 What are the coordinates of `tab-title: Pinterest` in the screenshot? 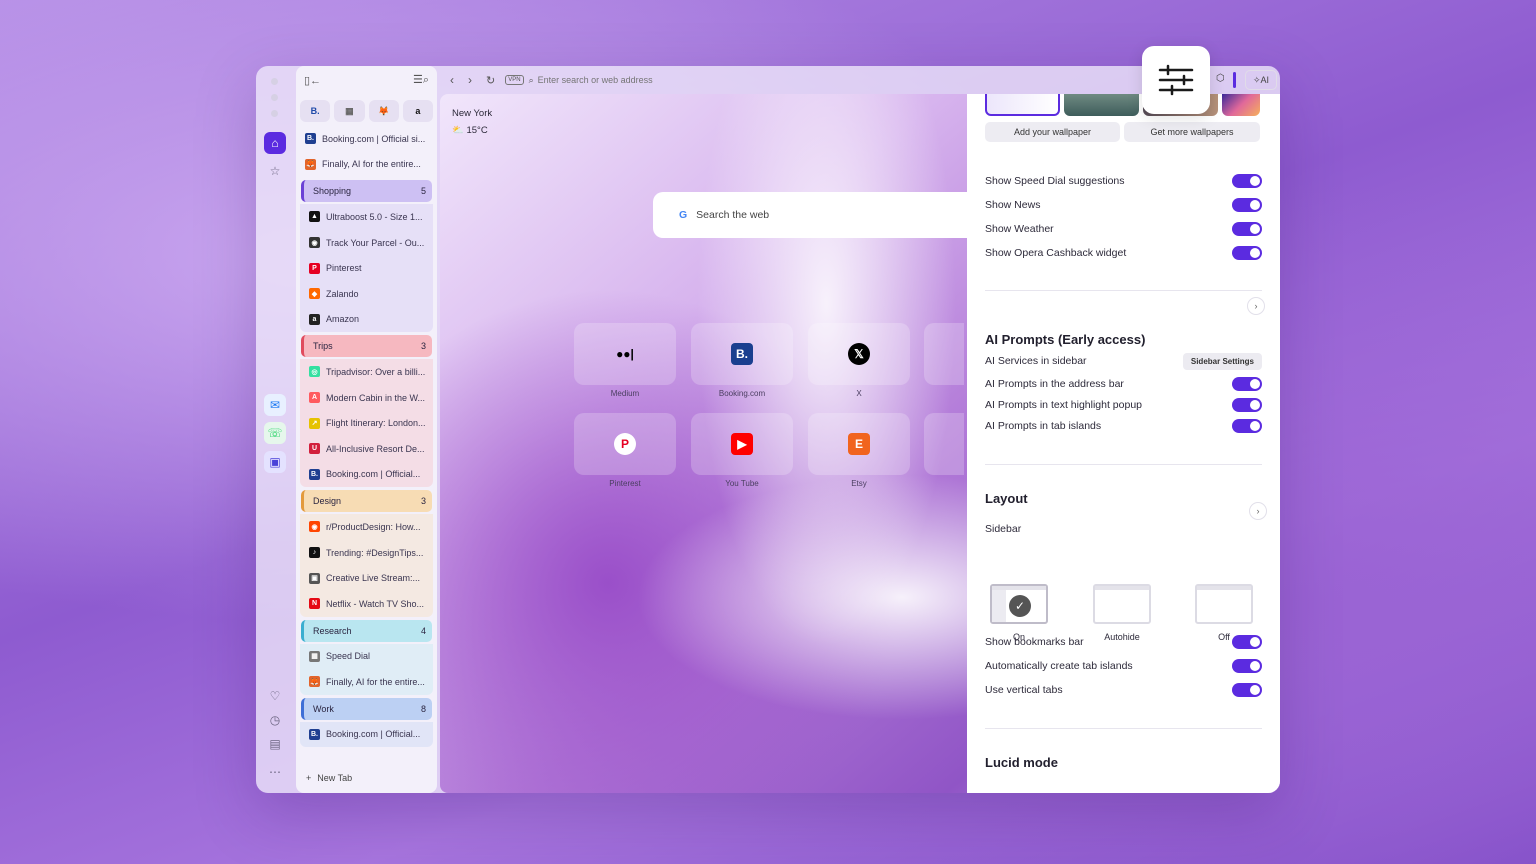 It's located at (344, 268).